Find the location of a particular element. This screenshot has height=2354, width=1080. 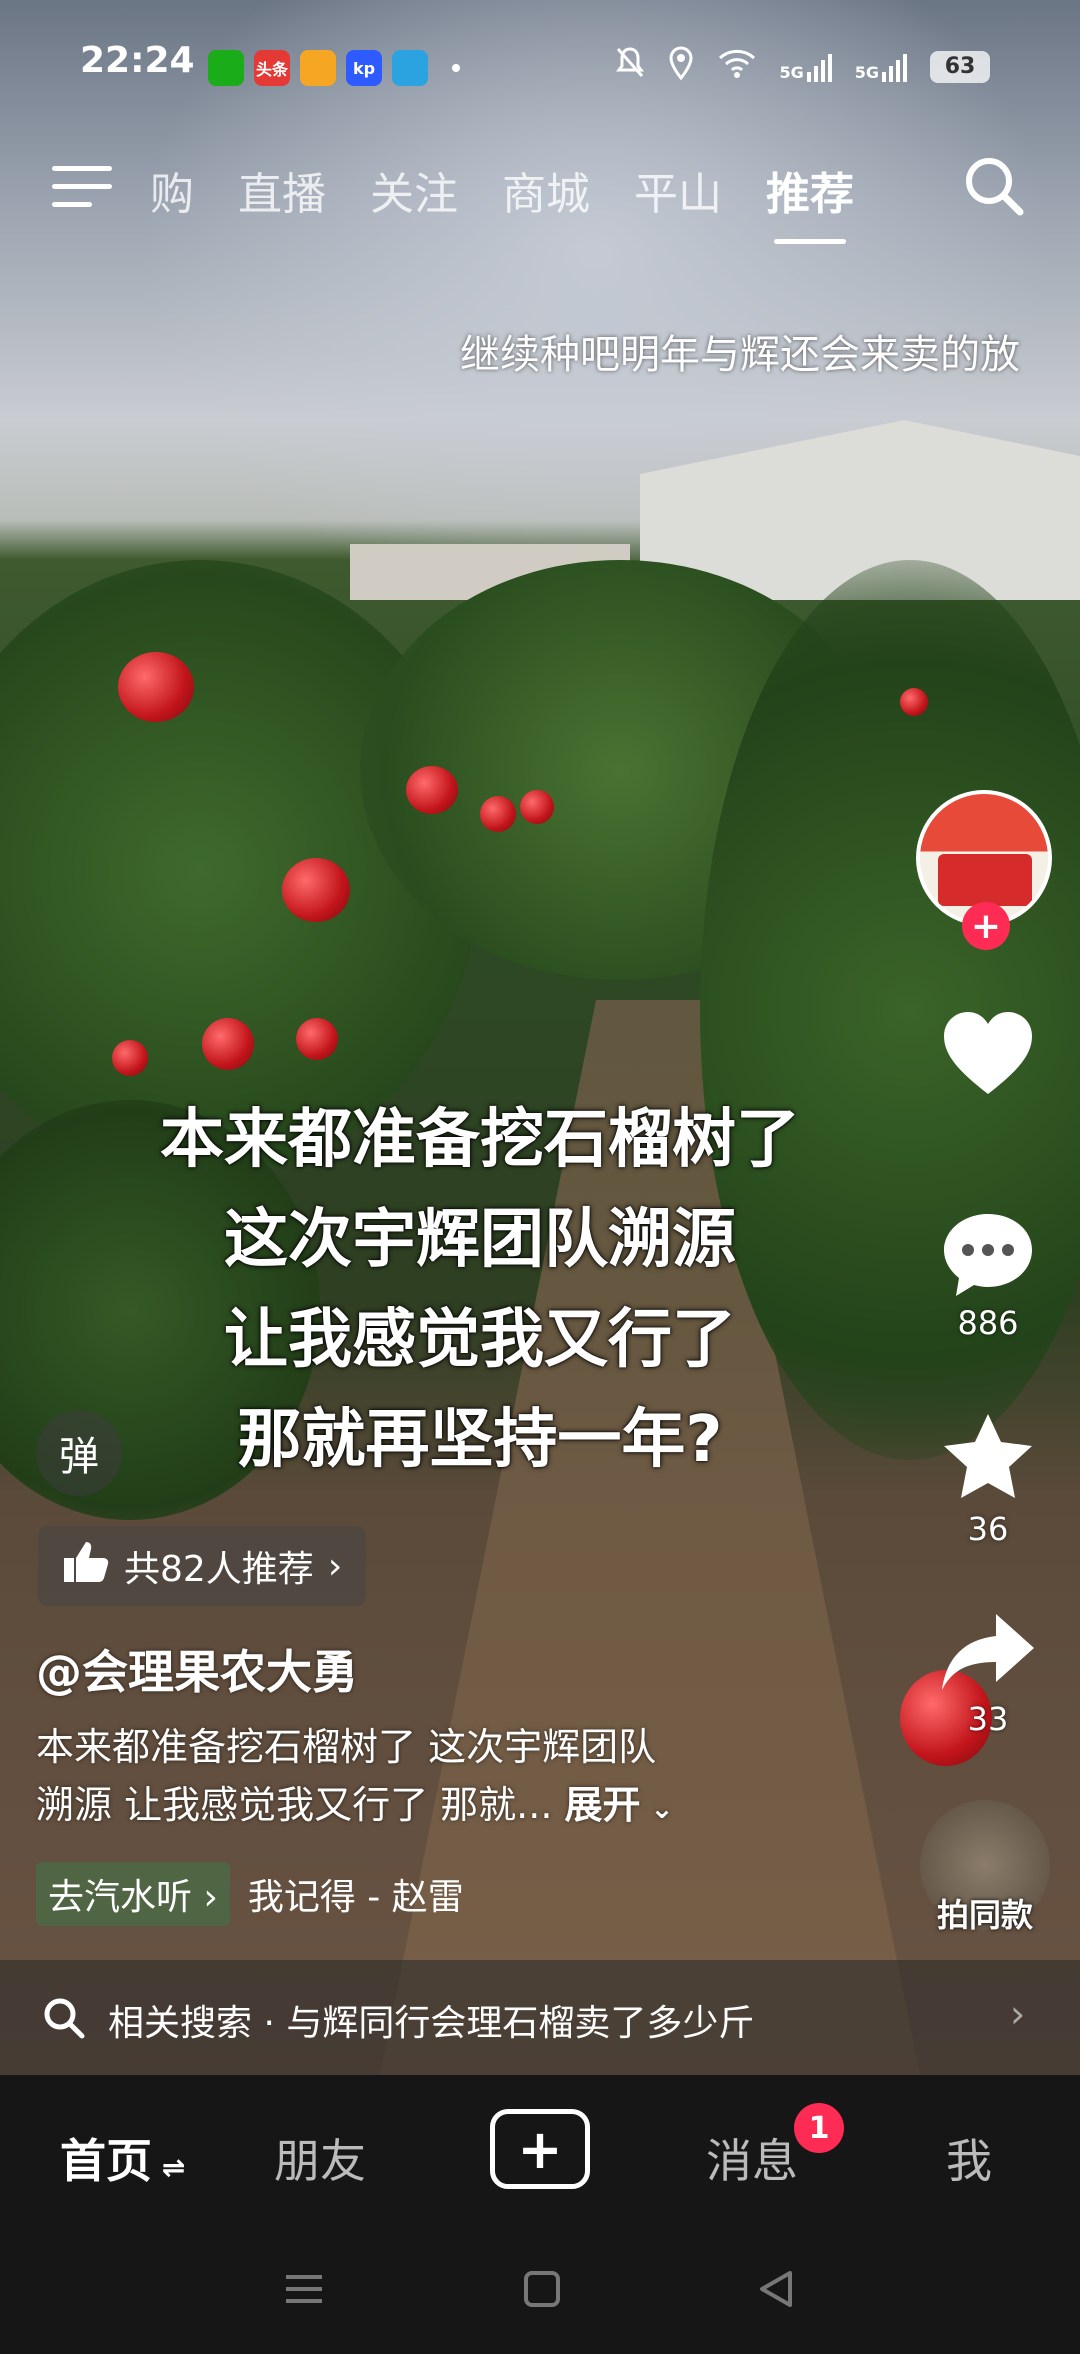

caption-line: 本来都准备挖石榴树了 is located at coordinates (480, 1140).